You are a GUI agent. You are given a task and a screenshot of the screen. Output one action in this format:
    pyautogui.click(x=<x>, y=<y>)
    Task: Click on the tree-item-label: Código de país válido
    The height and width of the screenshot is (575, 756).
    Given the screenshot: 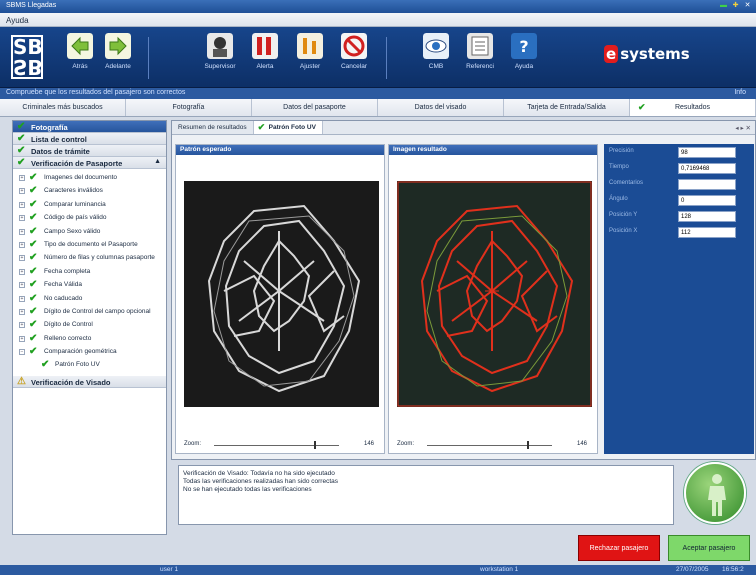 What is the action you would take?
    pyautogui.click(x=75, y=218)
    